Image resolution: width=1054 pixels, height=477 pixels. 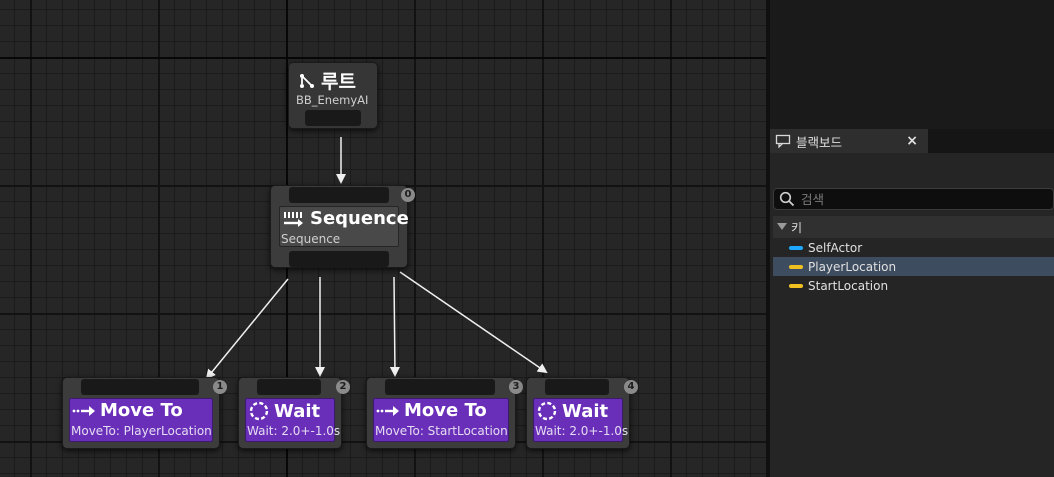 What do you see at coordinates (311, 239) in the screenshot?
I see `sequence-subtitle: Sequence` at bounding box center [311, 239].